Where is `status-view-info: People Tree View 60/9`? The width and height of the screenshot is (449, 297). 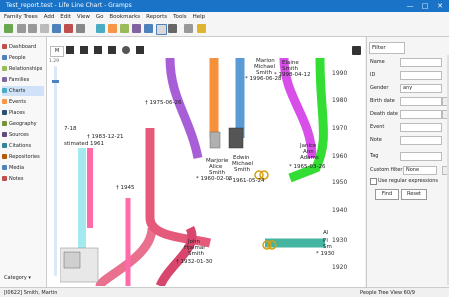 status-view-info: People Tree View 60/9 is located at coordinates (387, 293).